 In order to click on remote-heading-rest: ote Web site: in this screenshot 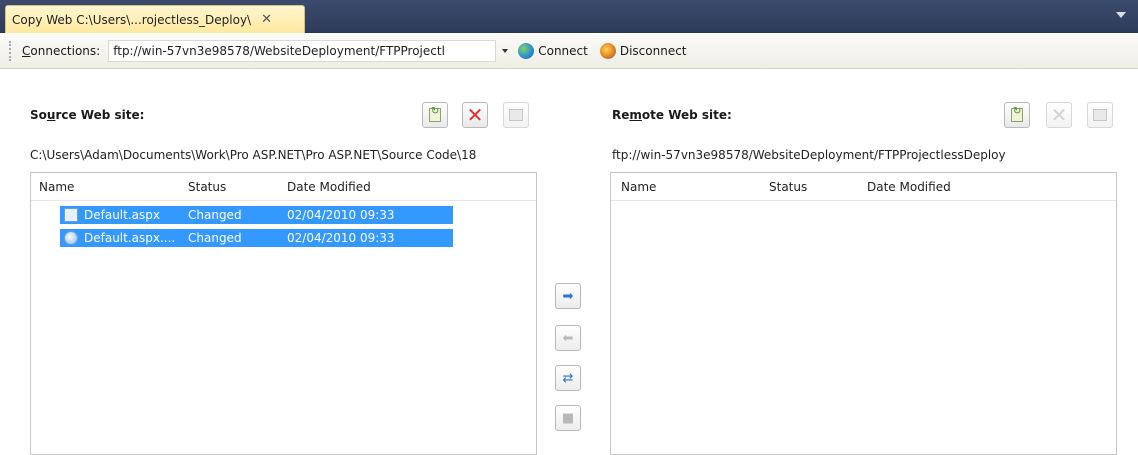, I will do `click(686, 115)`.